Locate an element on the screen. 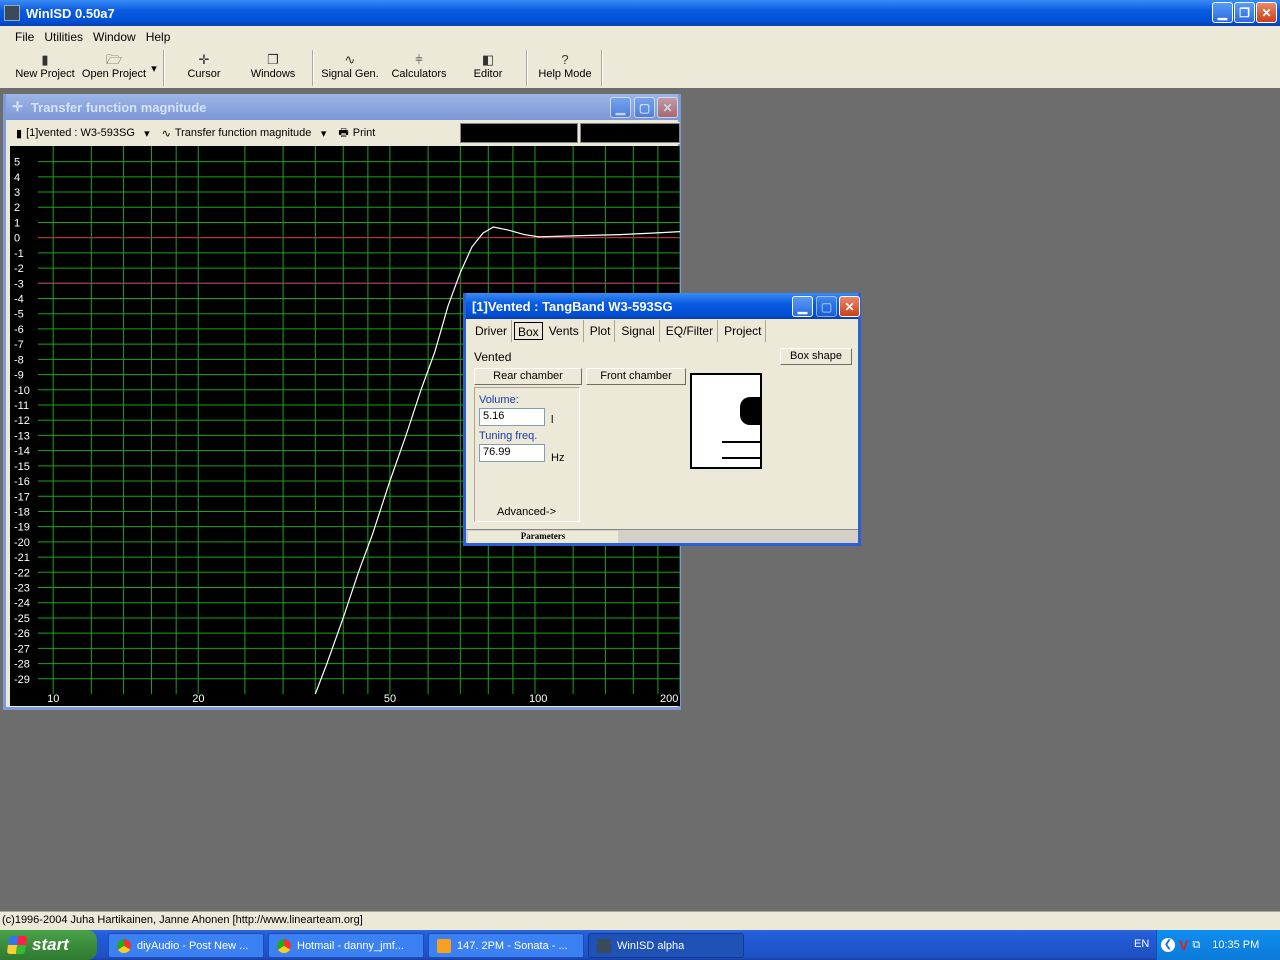 This screenshot has height=960, width=1280. chart-minimize-button: ▁ is located at coordinates (620, 107).